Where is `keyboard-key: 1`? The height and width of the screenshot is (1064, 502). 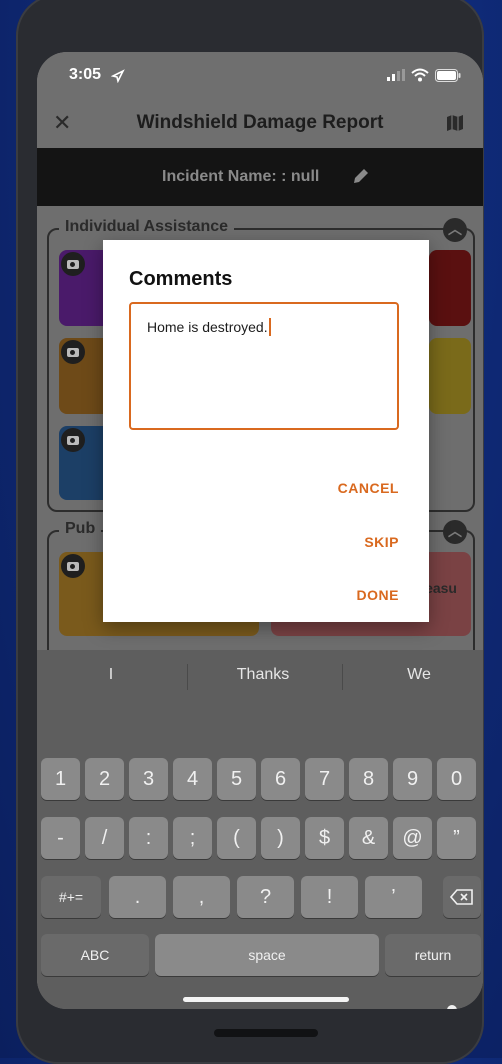
keyboard-key: 1 is located at coordinates (60, 779).